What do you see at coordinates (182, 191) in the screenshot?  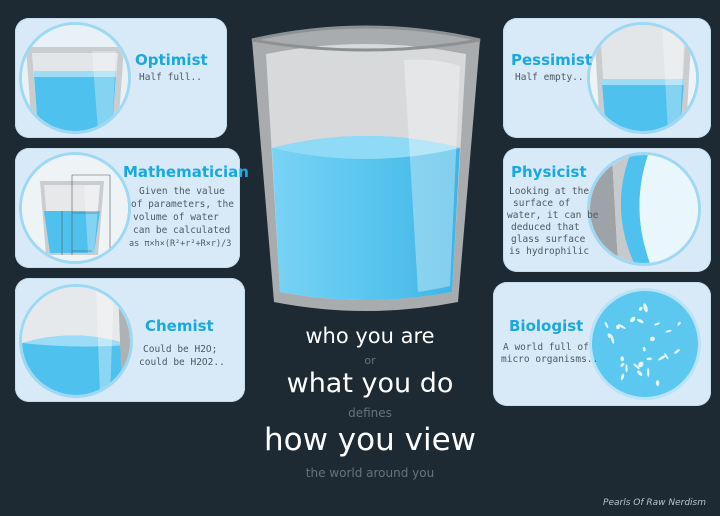 I see `mathematician-line-1: Given the value` at bounding box center [182, 191].